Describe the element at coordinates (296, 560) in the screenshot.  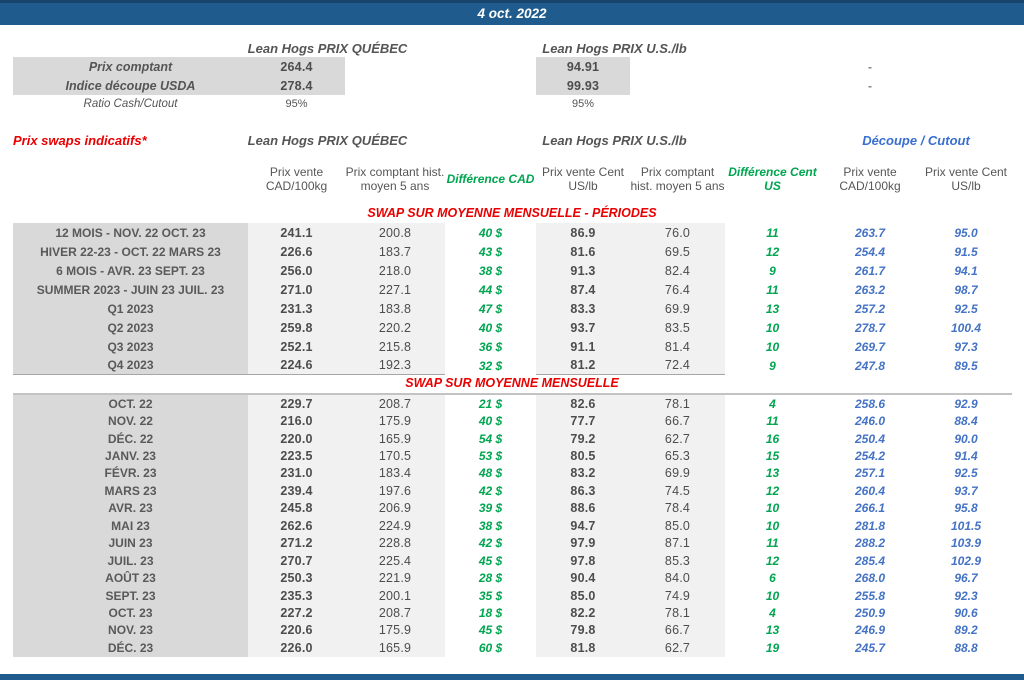
I see `cell-prix-vente-cad: 270.7` at that location.